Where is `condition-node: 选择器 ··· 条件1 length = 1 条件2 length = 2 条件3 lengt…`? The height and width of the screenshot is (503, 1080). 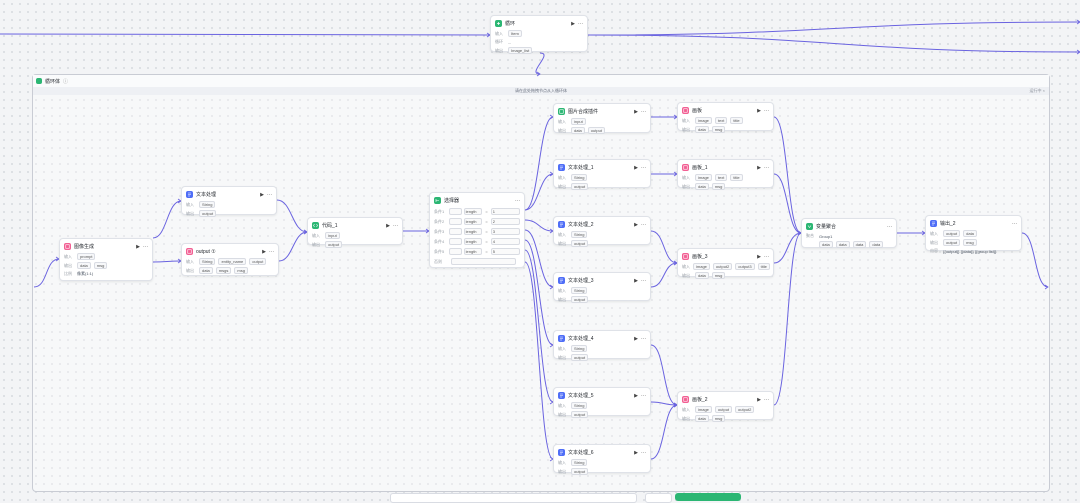
condition-node: 选择器 ··· 条件1 length = 1 条件2 length = 2 条件3 lengt… is located at coordinates (477, 230).